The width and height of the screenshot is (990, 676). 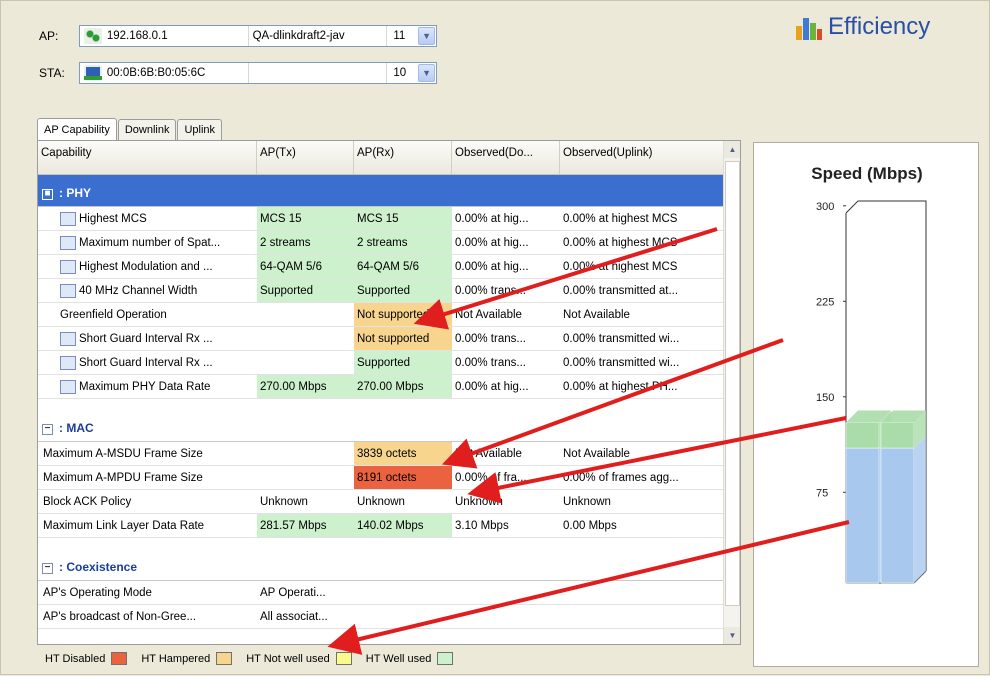 What do you see at coordinates (147, 290) in the screenshot?
I see `capability-cell: 40 MHz Channel Width` at bounding box center [147, 290].